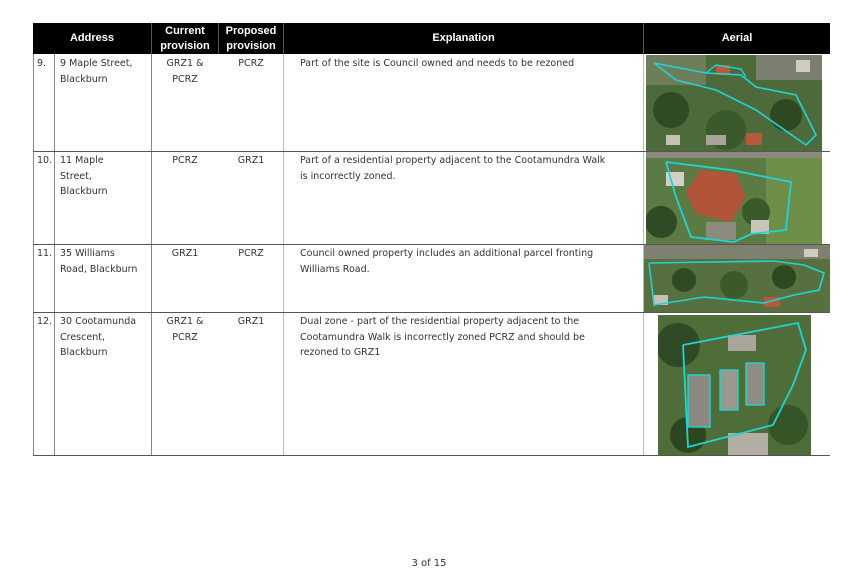 Image resolution: width=858 pixels, height=586 pixels. I want to click on row-number: 12., so click(45, 321).